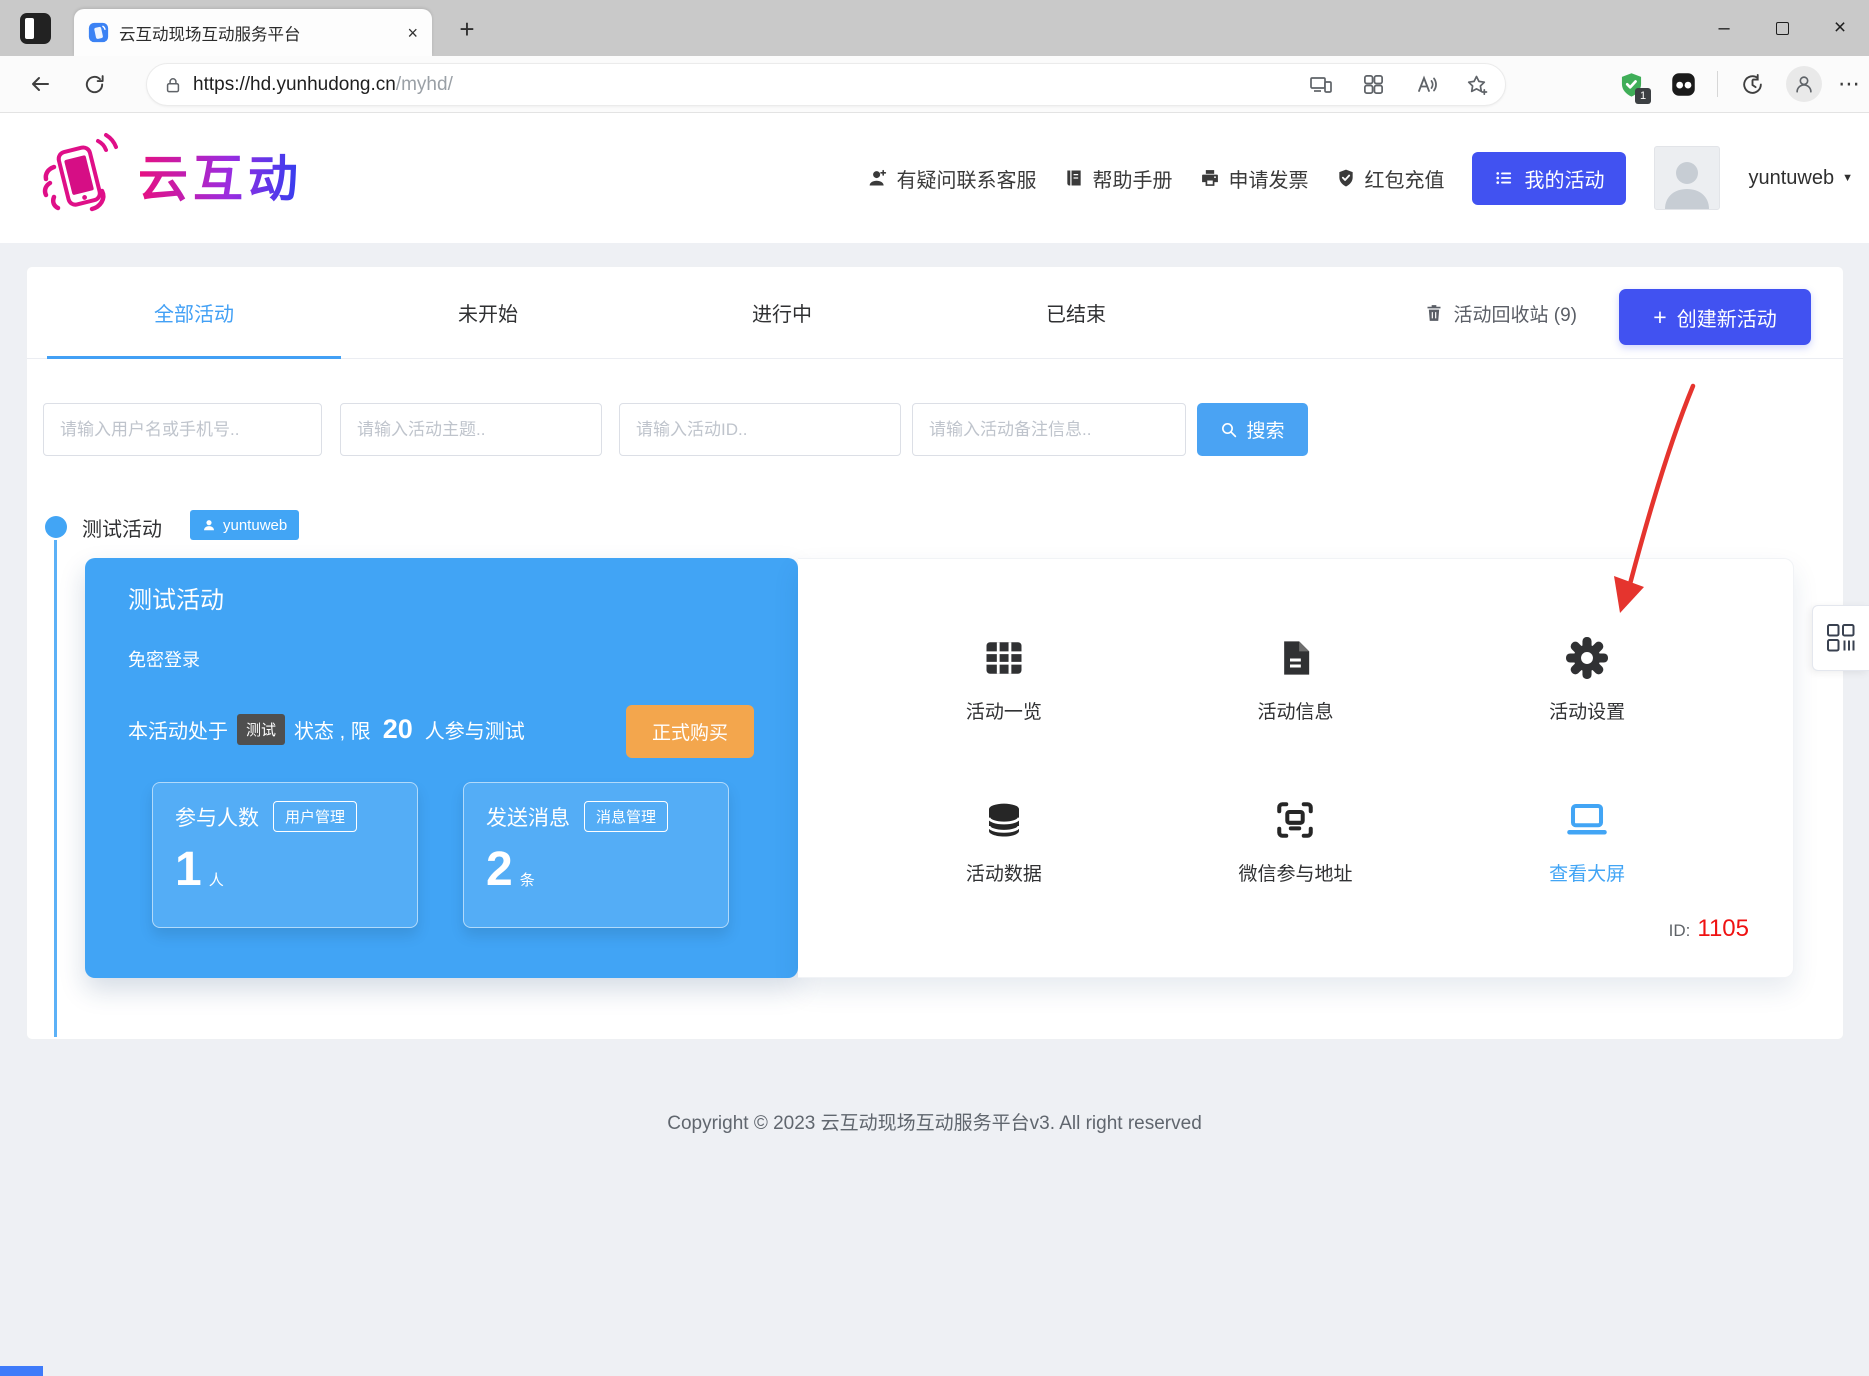 Image resolution: width=1869 pixels, height=1376 pixels. What do you see at coordinates (21, 1371) in the screenshot?
I see `bottom-left-widget` at bounding box center [21, 1371].